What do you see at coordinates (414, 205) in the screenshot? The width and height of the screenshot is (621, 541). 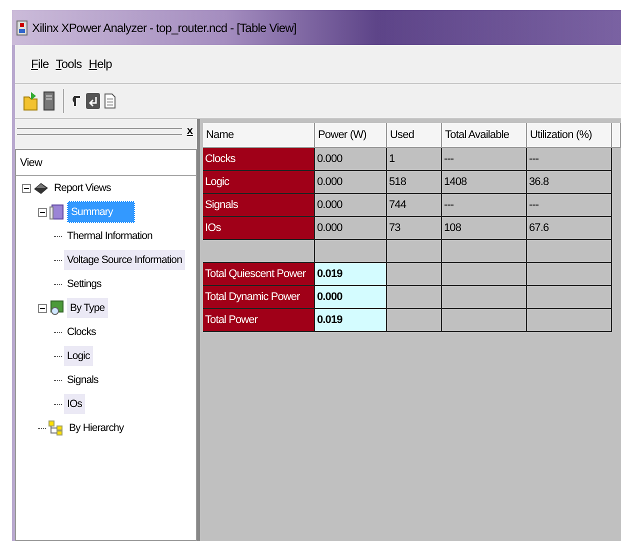 I see `table-cell: 744` at bounding box center [414, 205].